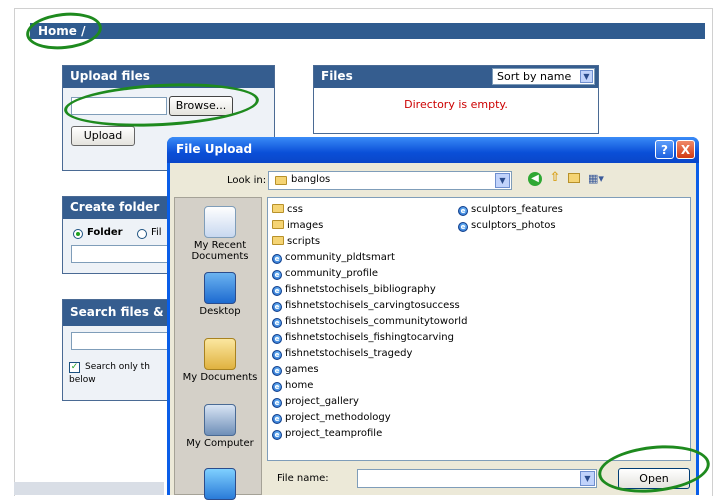  I want to click on file-list-item: e fishnetstochisels_tragedy, so click(342, 353).